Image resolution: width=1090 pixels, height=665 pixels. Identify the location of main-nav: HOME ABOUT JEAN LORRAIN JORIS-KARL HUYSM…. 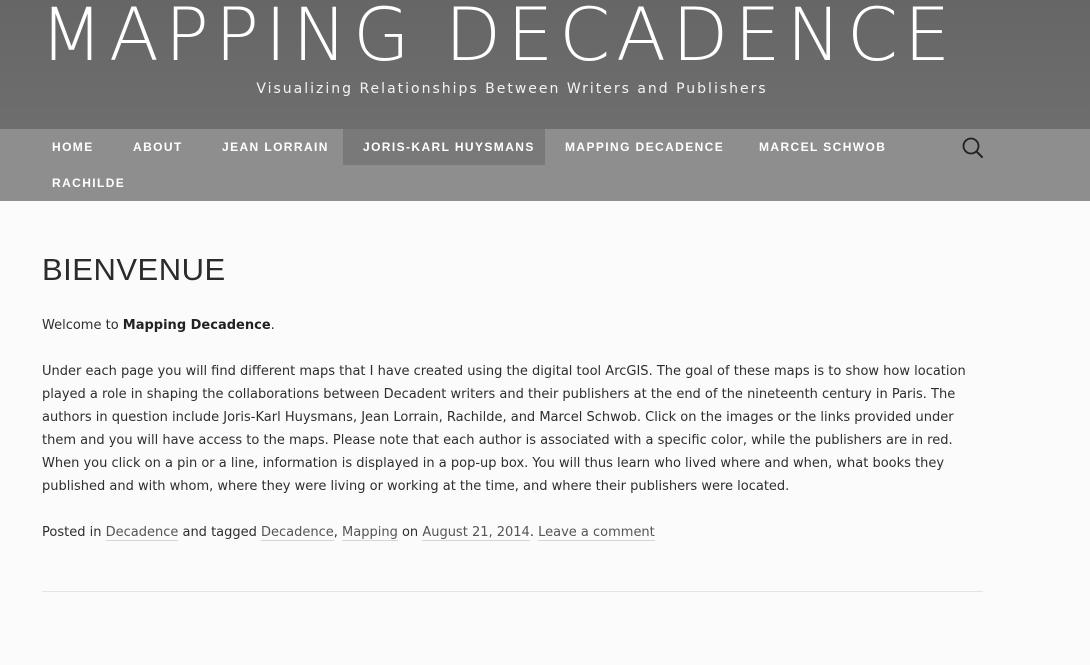
(545, 165).